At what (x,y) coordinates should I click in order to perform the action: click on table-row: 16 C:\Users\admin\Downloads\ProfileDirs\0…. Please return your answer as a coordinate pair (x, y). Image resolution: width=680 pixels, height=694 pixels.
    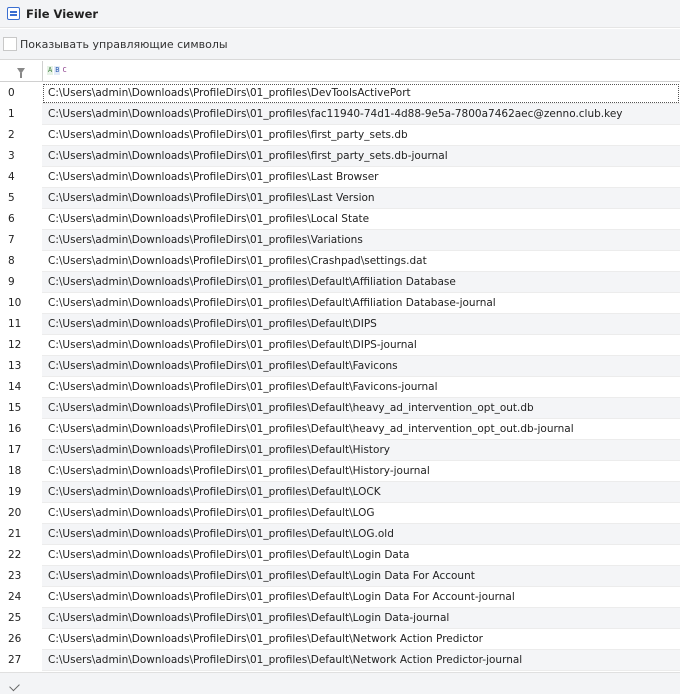
    Looking at the image, I should click on (340, 429).